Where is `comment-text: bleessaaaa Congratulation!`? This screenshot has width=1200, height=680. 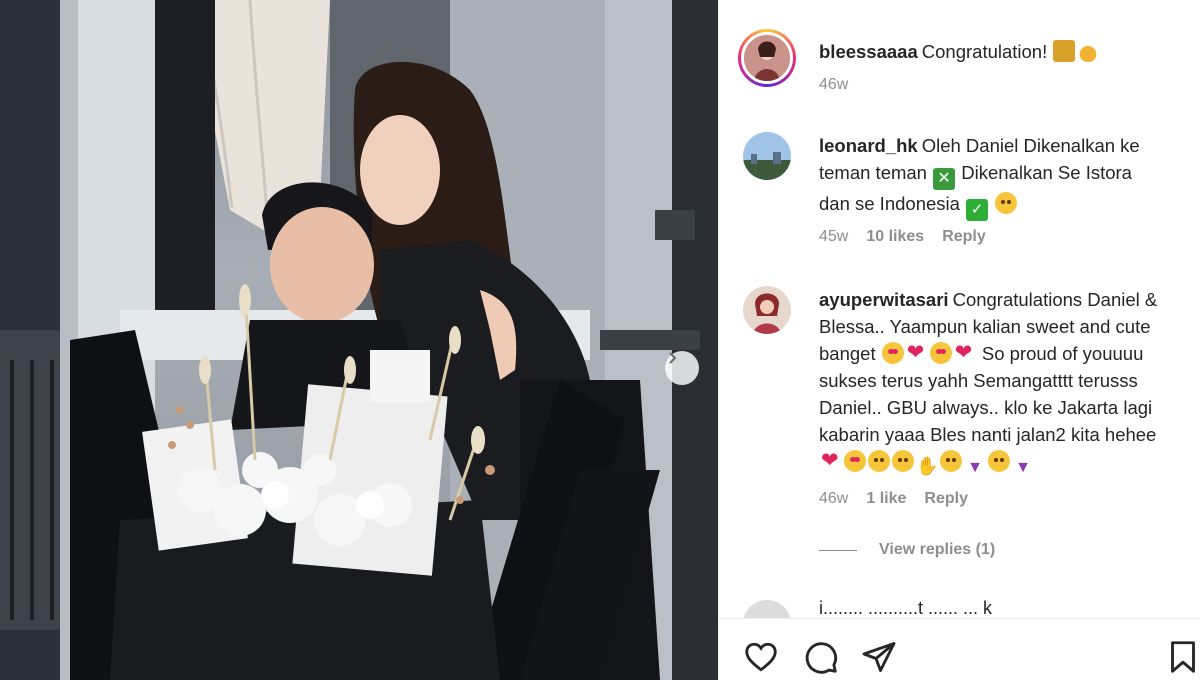 comment-text: bleessaaaa Congratulation! is located at coordinates (1003, 51).